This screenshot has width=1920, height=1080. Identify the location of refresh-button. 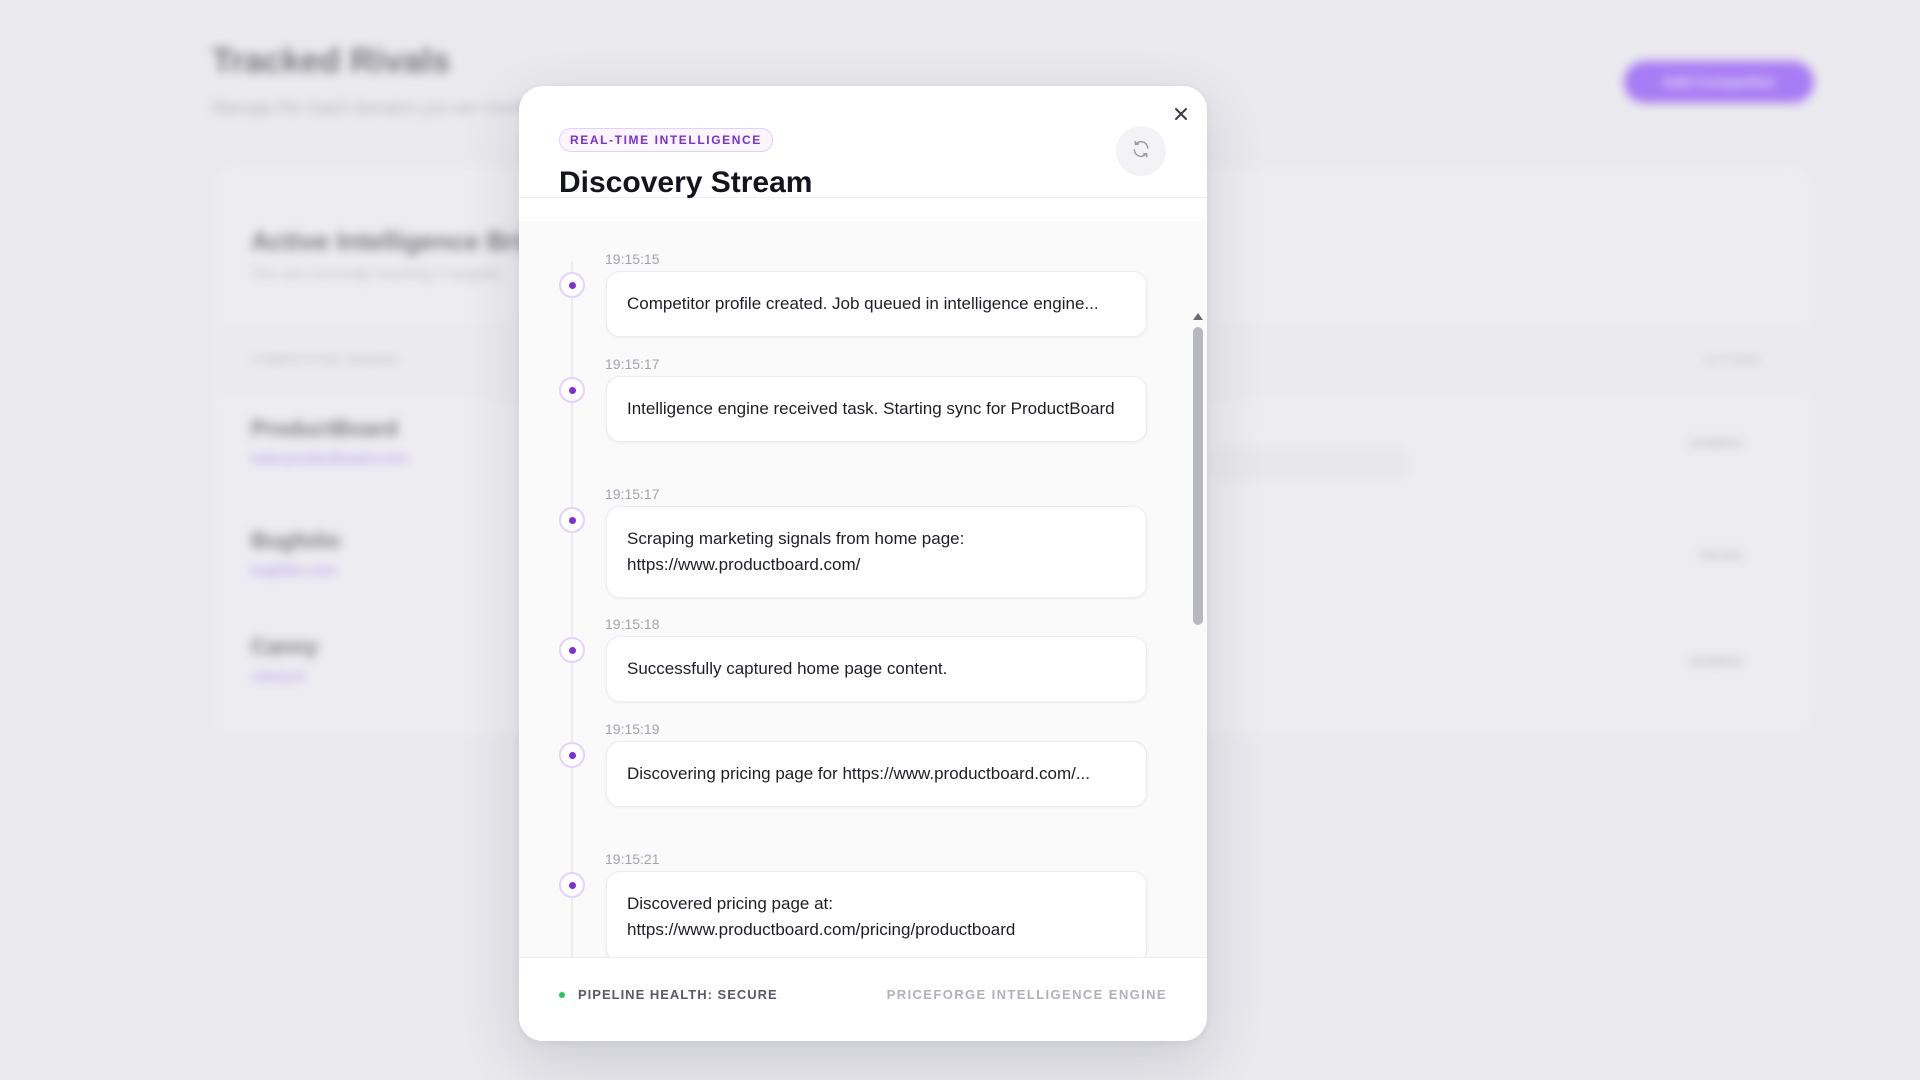
(1141, 151).